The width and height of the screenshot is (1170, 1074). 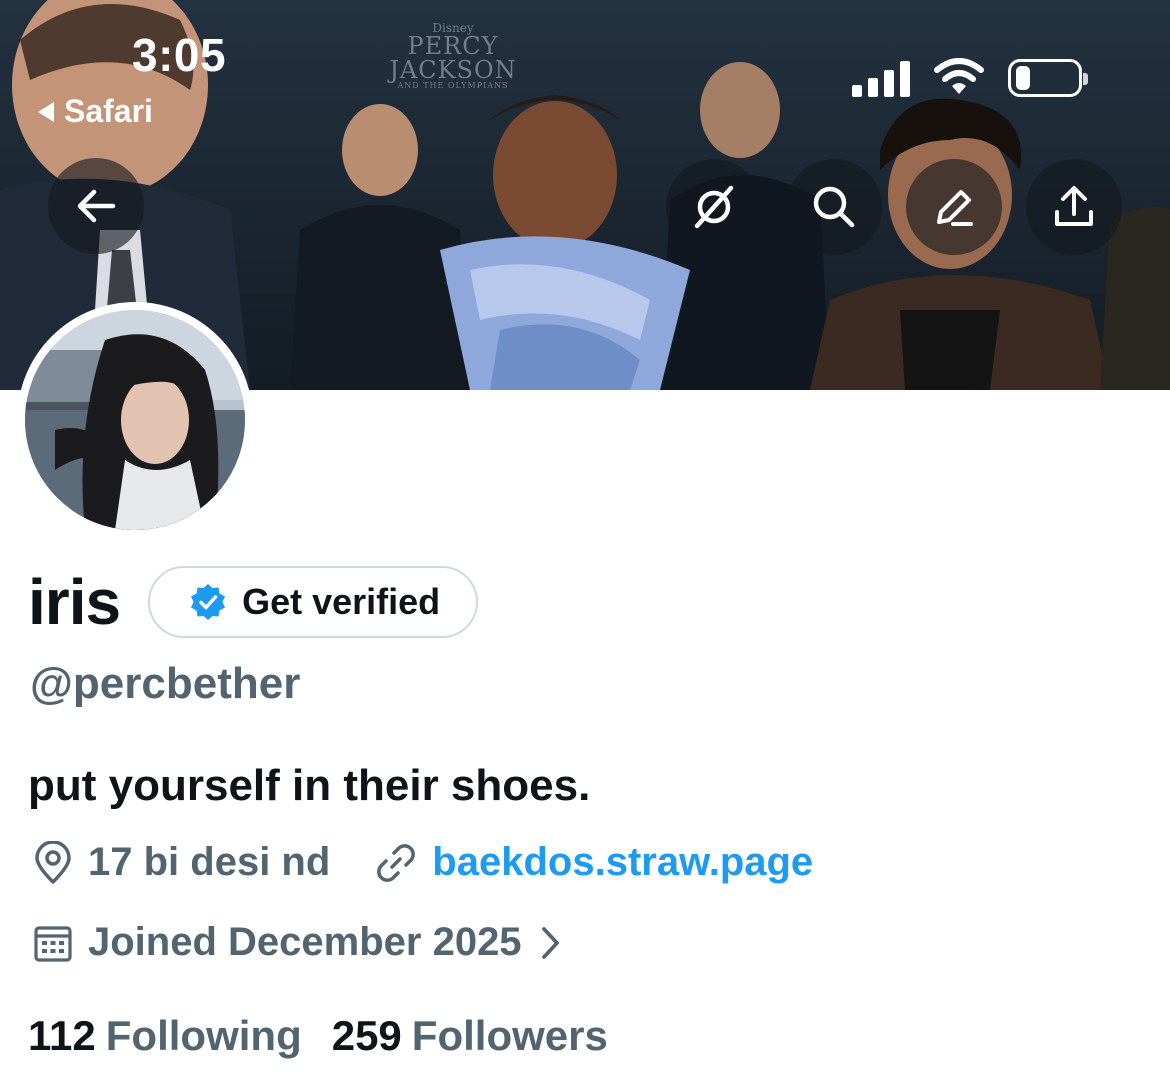 I want to click on profile-bio: put yourself in their shoes., so click(x=309, y=785).